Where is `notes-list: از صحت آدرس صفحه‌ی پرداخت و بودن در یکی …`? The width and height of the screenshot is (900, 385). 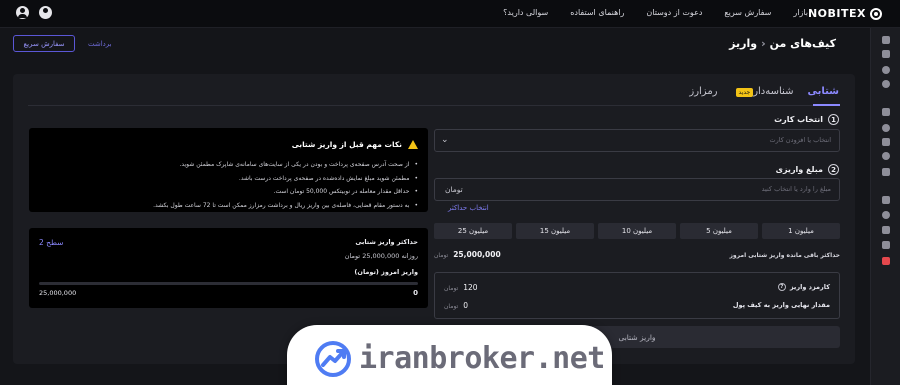 notes-list: از صحت آدرس صفحه‌ی پرداخت و بودن در یکی … is located at coordinates (285, 185).